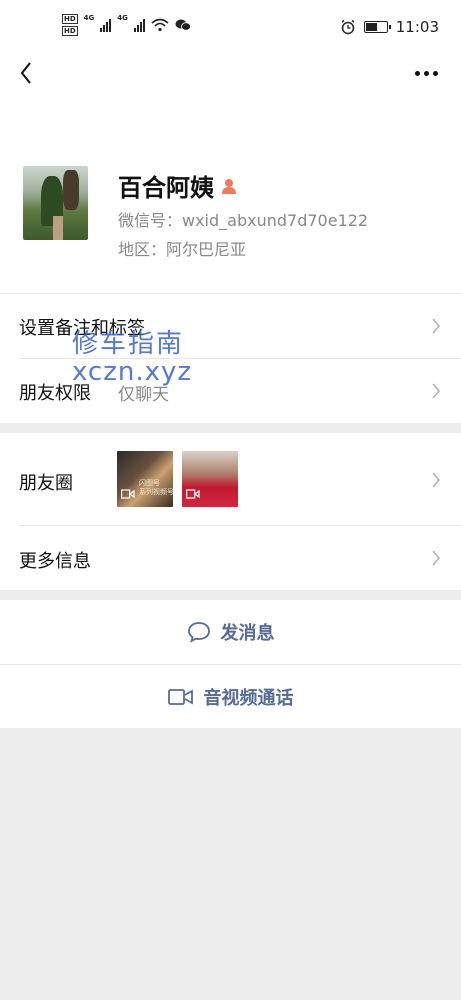 The image size is (461, 1000). I want to click on status-bar: HD HD 4G 4G 11:03, so click(230, 28).